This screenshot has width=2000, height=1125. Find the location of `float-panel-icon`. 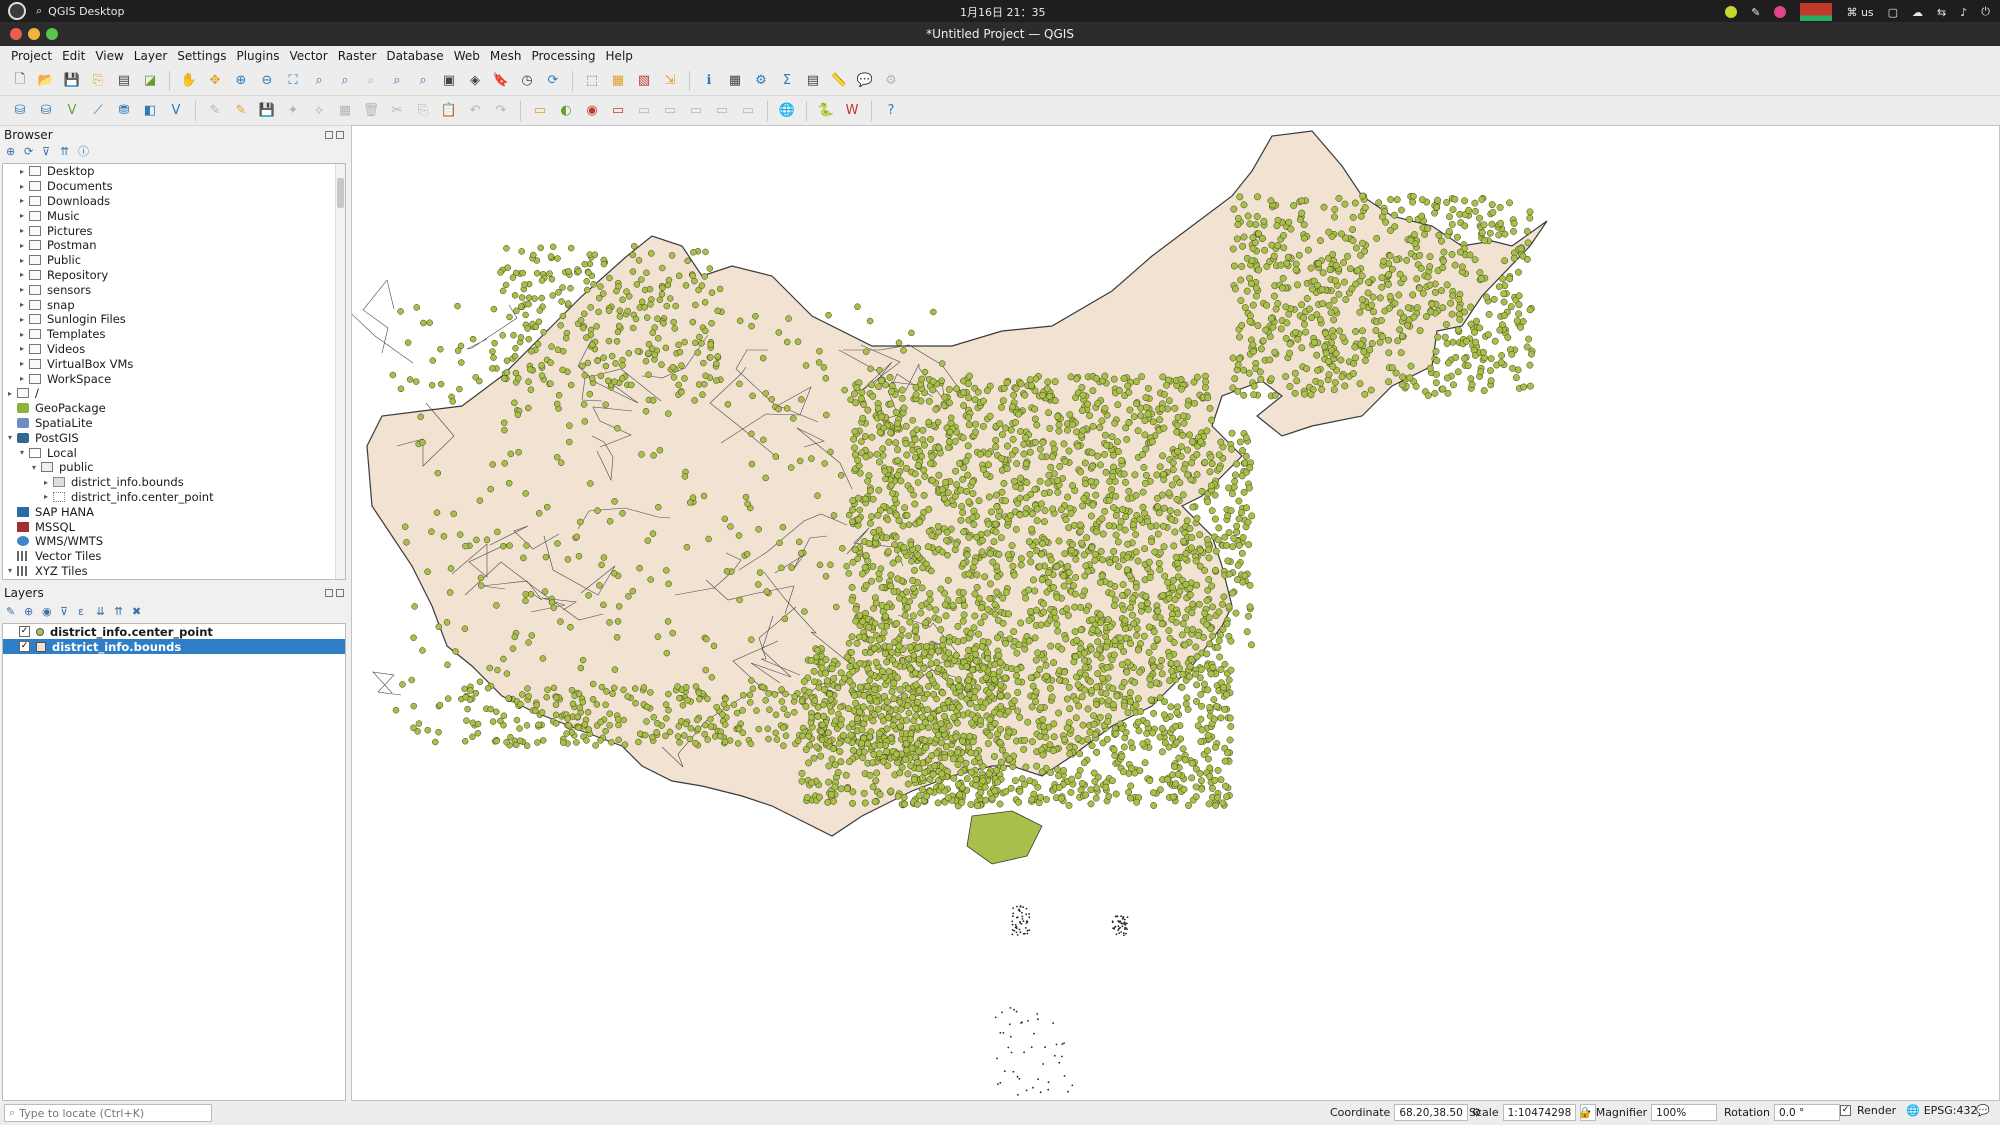

float-panel-icon is located at coordinates (329, 593).